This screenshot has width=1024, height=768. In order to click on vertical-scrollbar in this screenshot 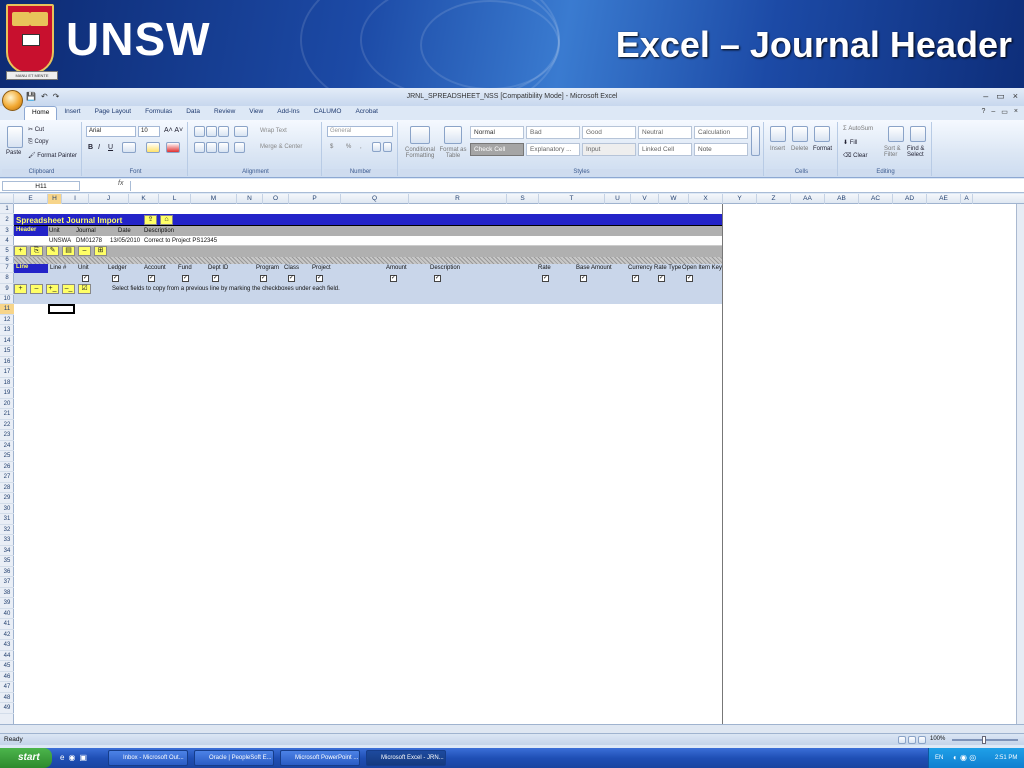, I will do `click(1020, 464)`.